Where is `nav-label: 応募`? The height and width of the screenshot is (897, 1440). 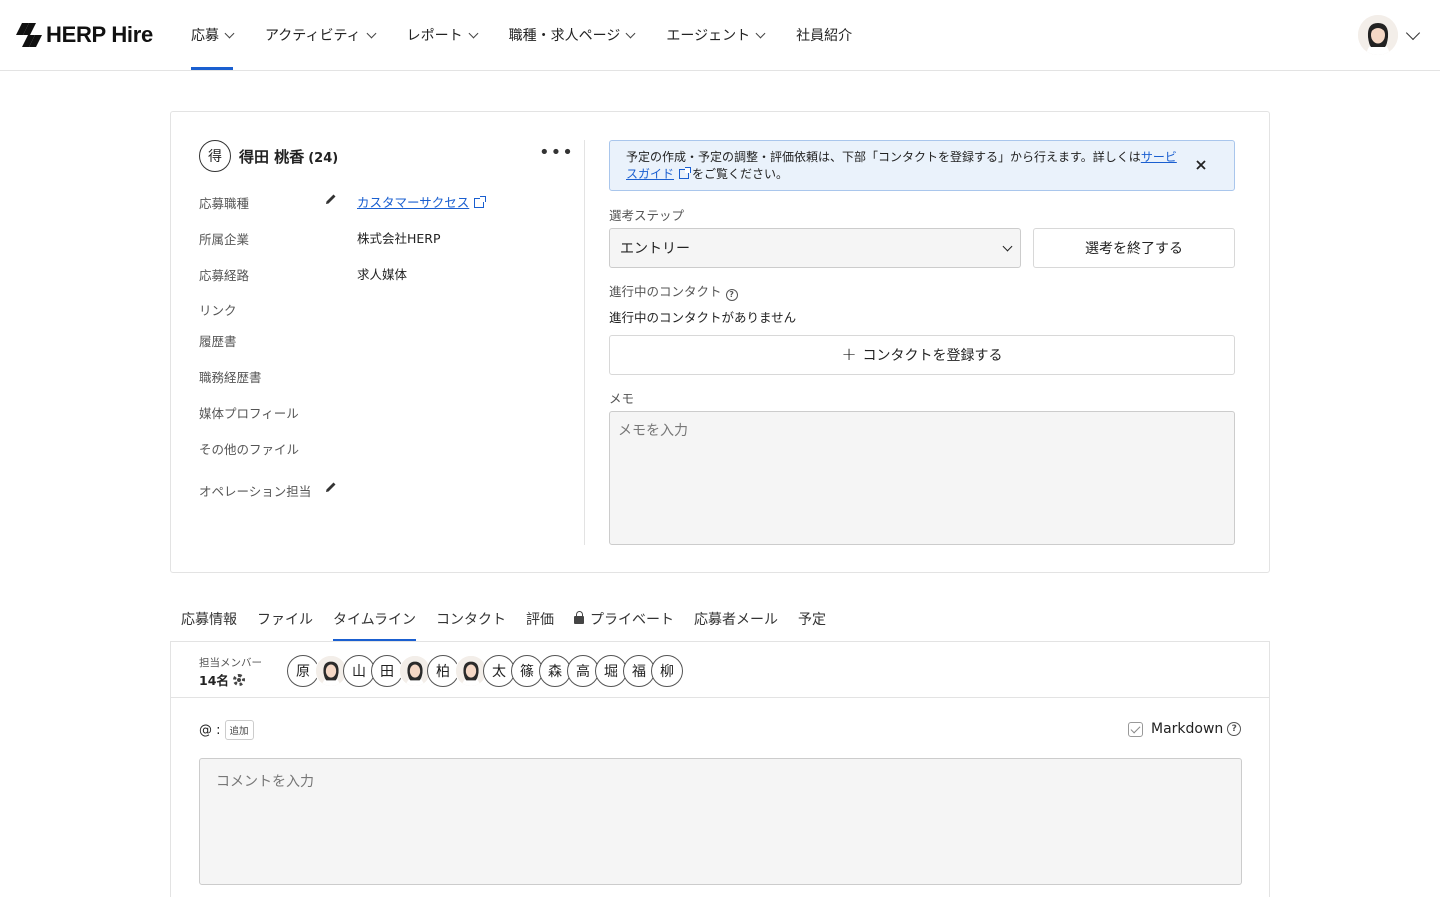
nav-label: 応募 is located at coordinates (205, 36).